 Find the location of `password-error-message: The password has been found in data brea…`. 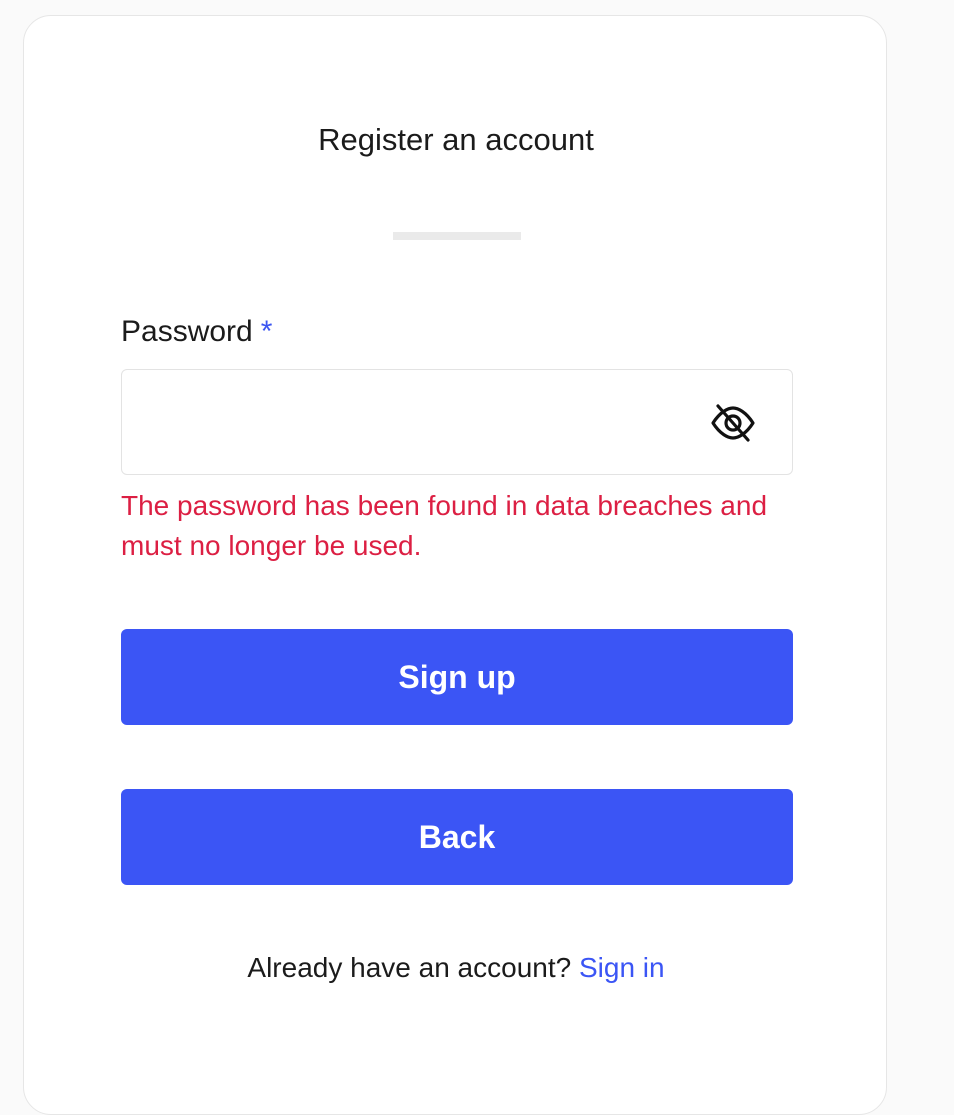

password-error-message: The password has been found in data brea… is located at coordinates (444, 525).